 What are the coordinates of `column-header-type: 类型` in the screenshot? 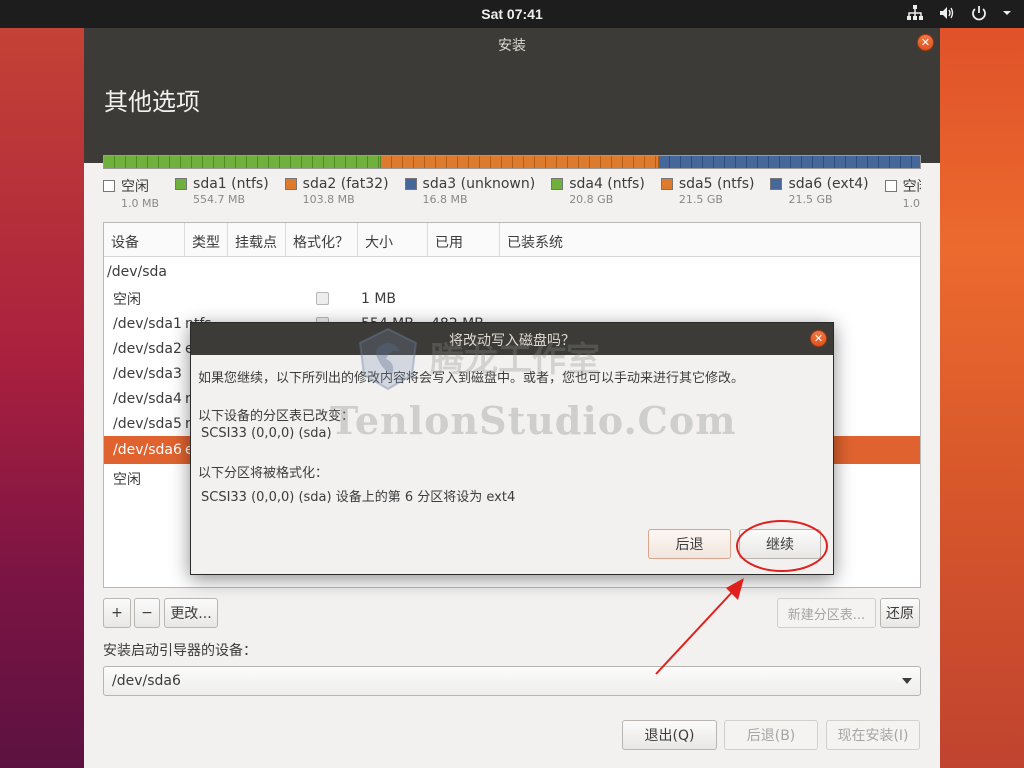 It's located at (206, 239).